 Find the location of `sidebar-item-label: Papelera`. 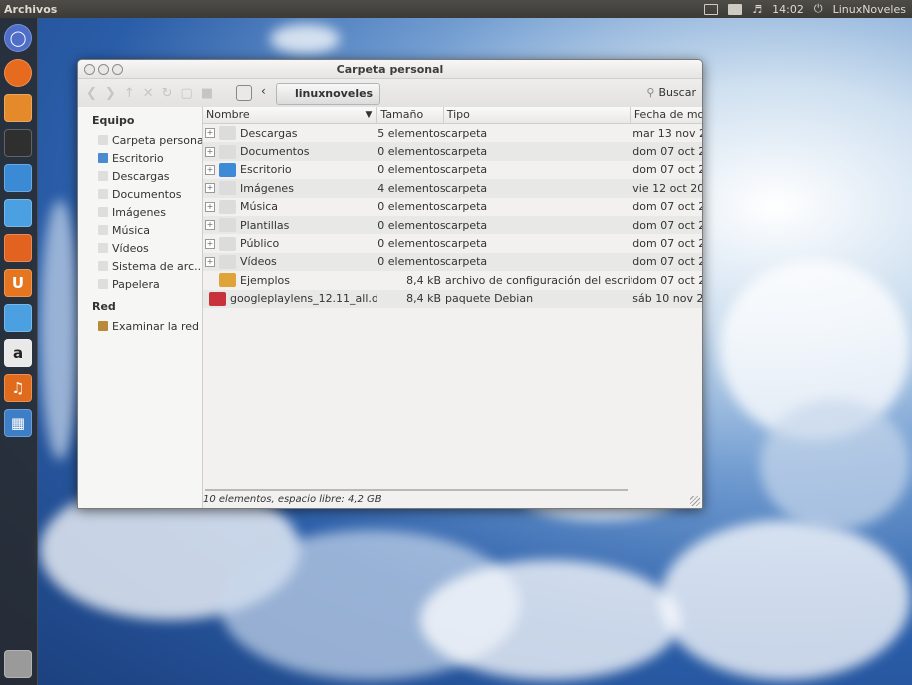

sidebar-item-label: Papelera is located at coordinates (136, 284).